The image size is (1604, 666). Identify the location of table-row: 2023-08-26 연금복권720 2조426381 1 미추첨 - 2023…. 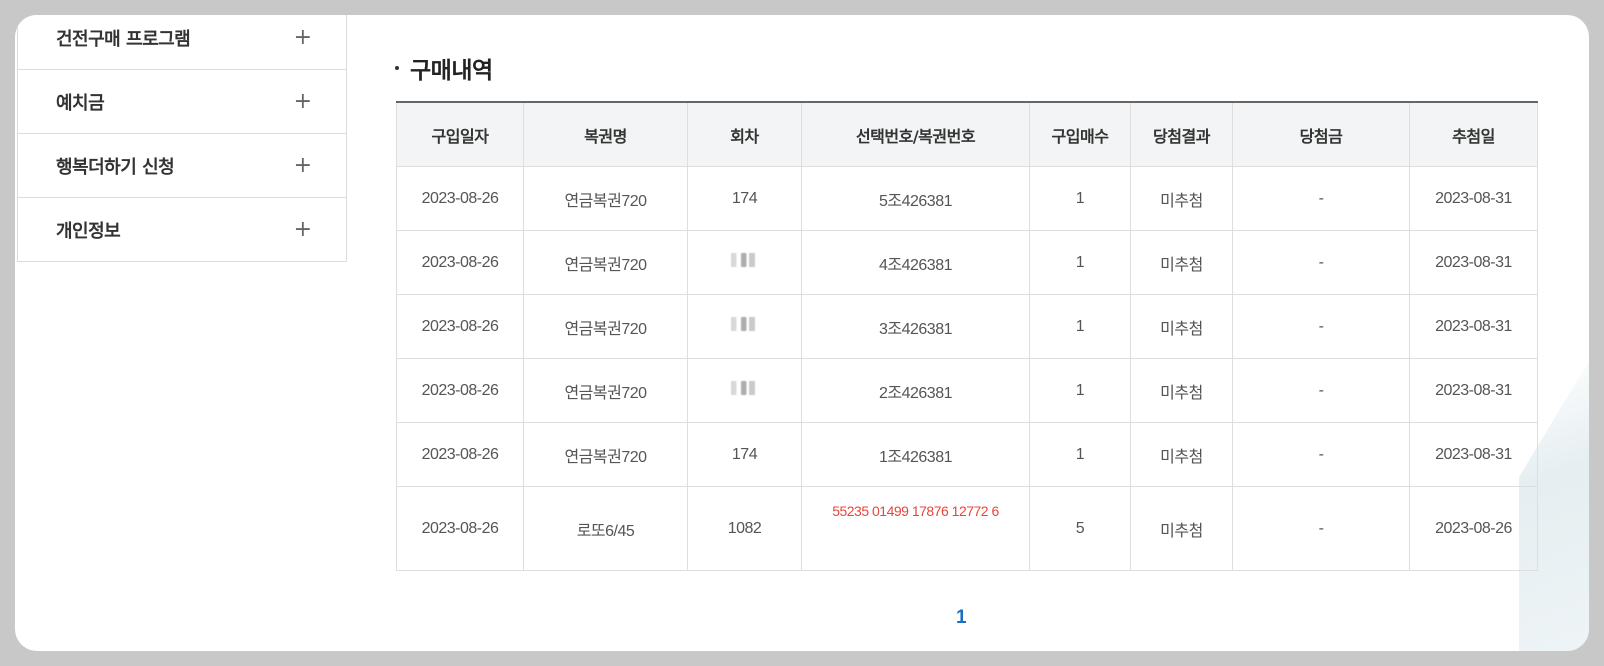
(967, 390).